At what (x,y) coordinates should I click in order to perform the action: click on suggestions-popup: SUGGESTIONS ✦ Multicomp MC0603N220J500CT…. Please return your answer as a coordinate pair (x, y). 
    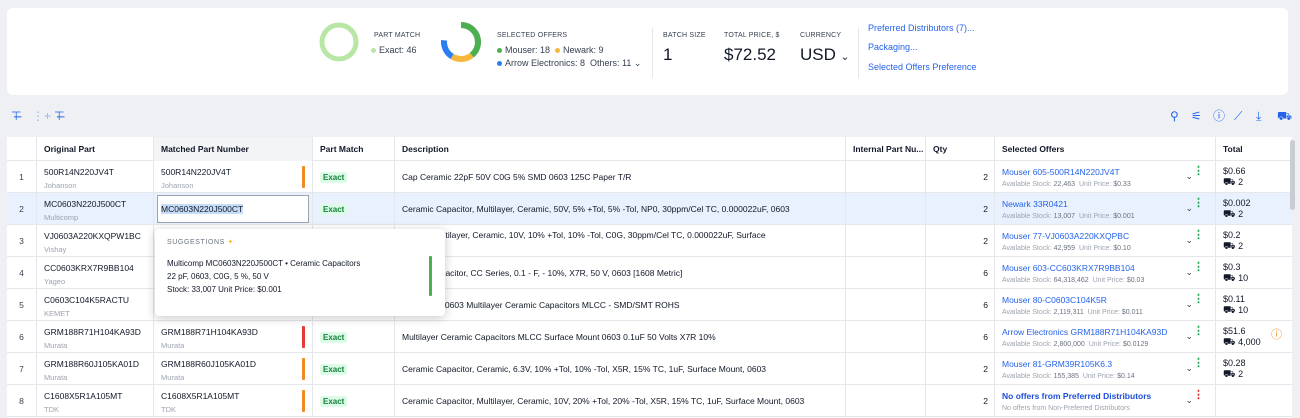
    Looking at the image, I should click on (300, 272).